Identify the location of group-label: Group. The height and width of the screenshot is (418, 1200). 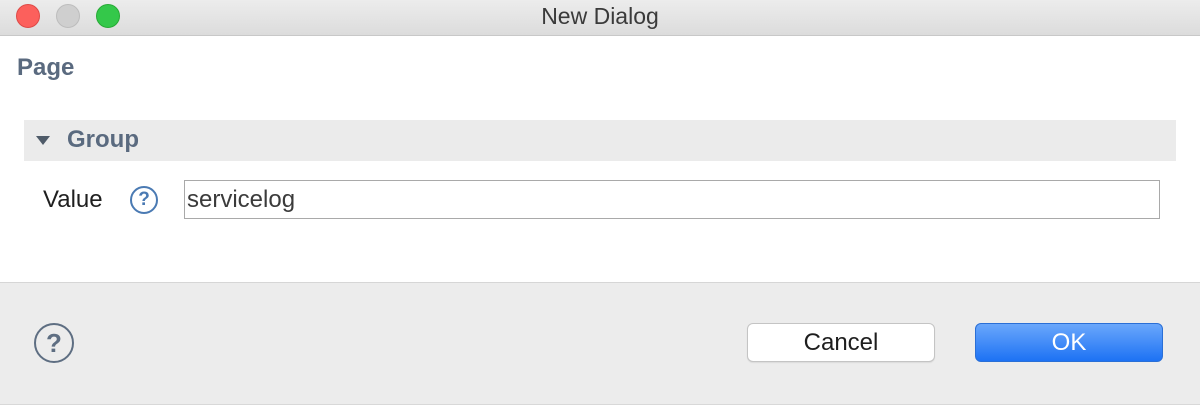
(103, 139).